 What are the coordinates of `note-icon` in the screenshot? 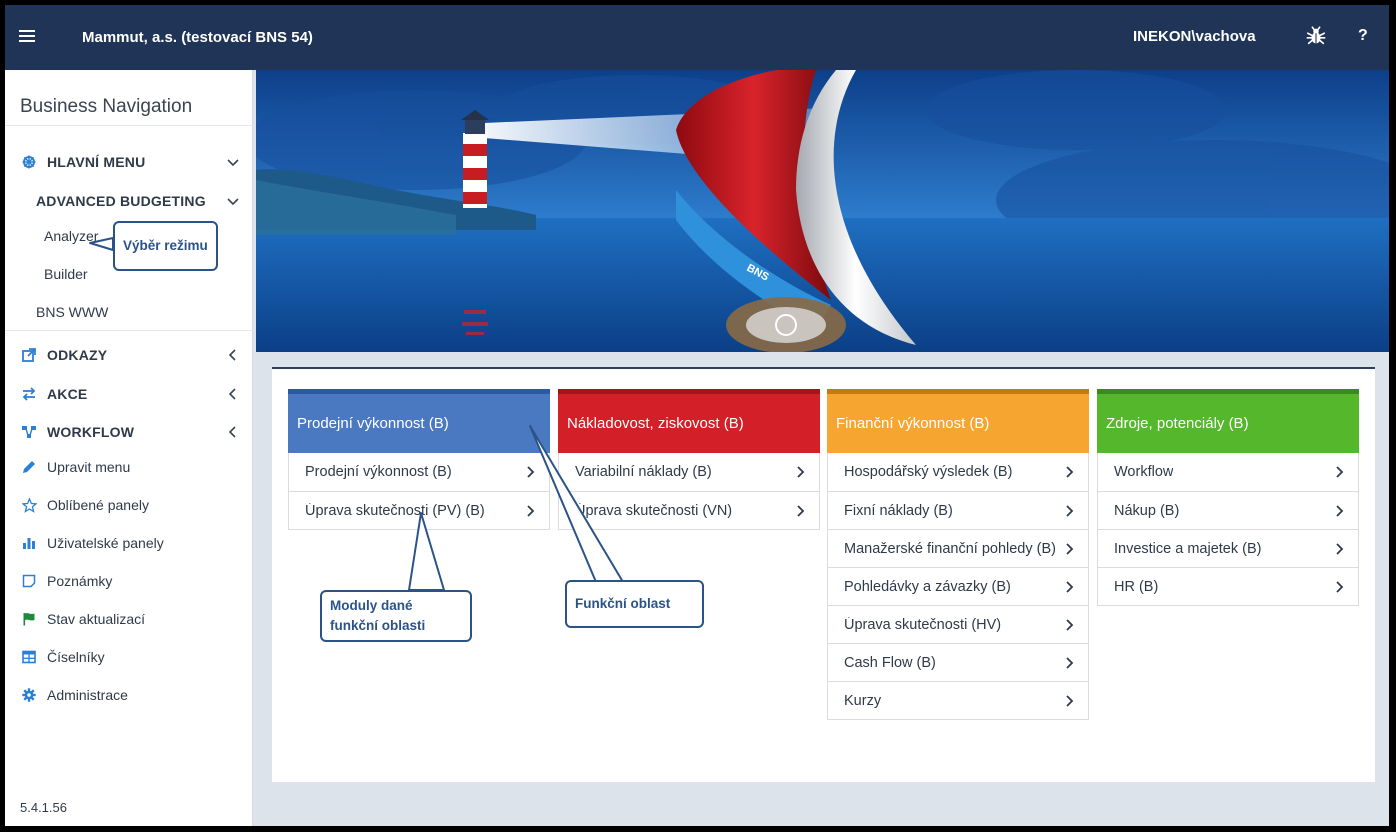 It's located at (29, 581).